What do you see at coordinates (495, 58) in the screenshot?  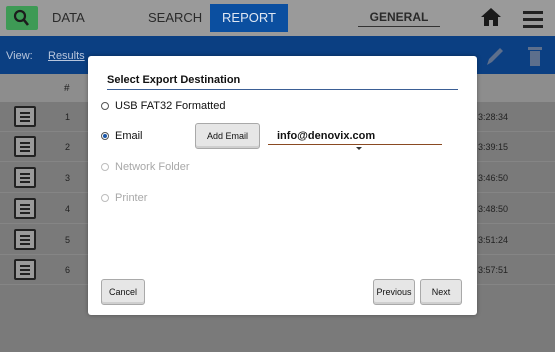 I see `edit-pencil-icon` at bounding box center [495, 58].